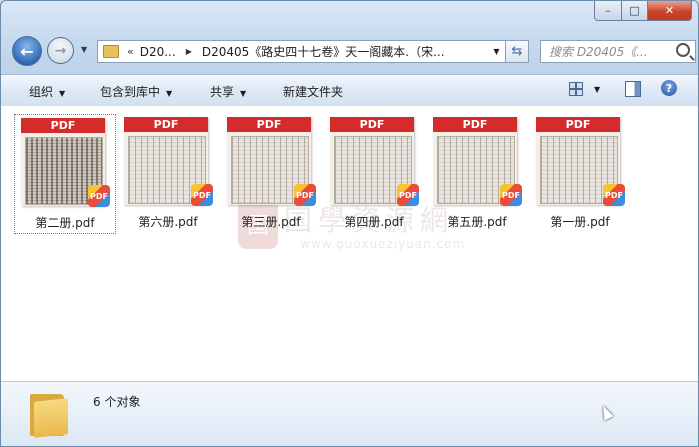  What do you see at coordinates (65, 222) in the screenshot?
I see `file-name: 第二册.pdf` at bounding box center [65, 222].